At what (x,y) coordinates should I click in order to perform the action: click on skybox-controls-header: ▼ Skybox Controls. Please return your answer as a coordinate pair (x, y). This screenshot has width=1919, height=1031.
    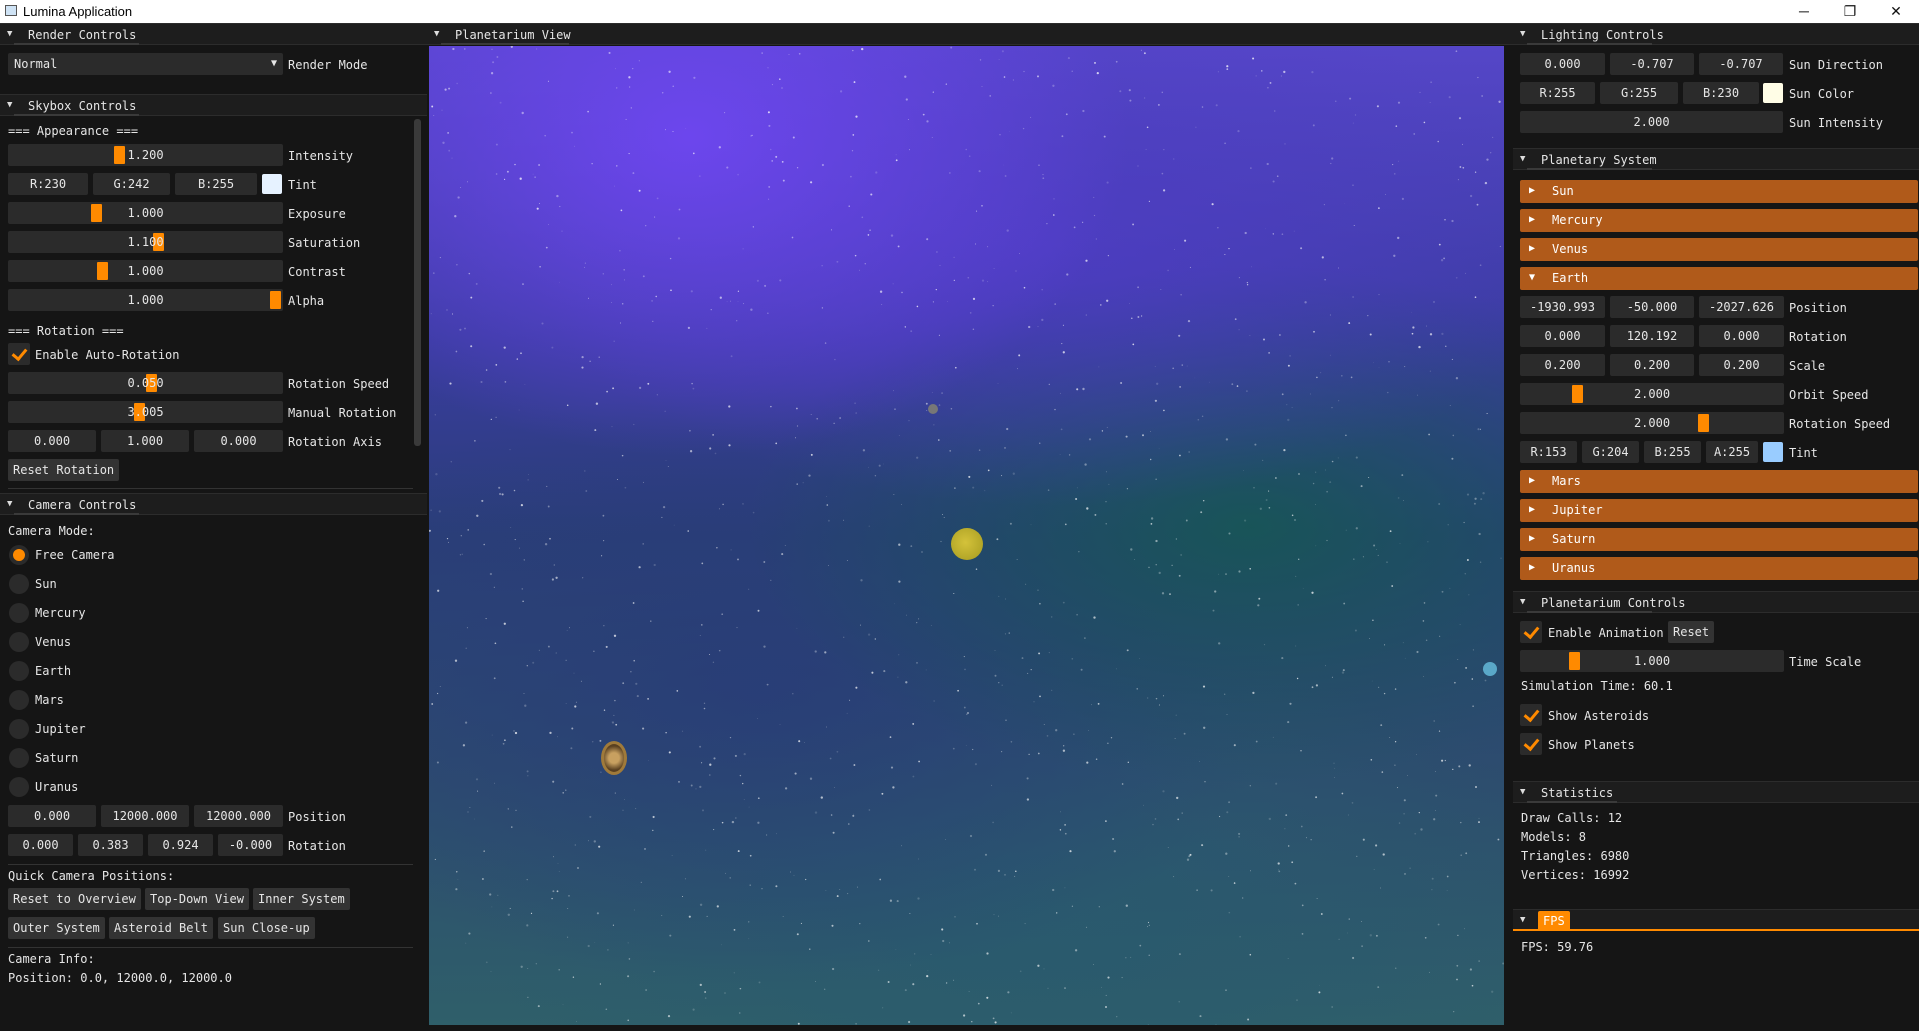
    Looking at the image, I should click on (213, 105).